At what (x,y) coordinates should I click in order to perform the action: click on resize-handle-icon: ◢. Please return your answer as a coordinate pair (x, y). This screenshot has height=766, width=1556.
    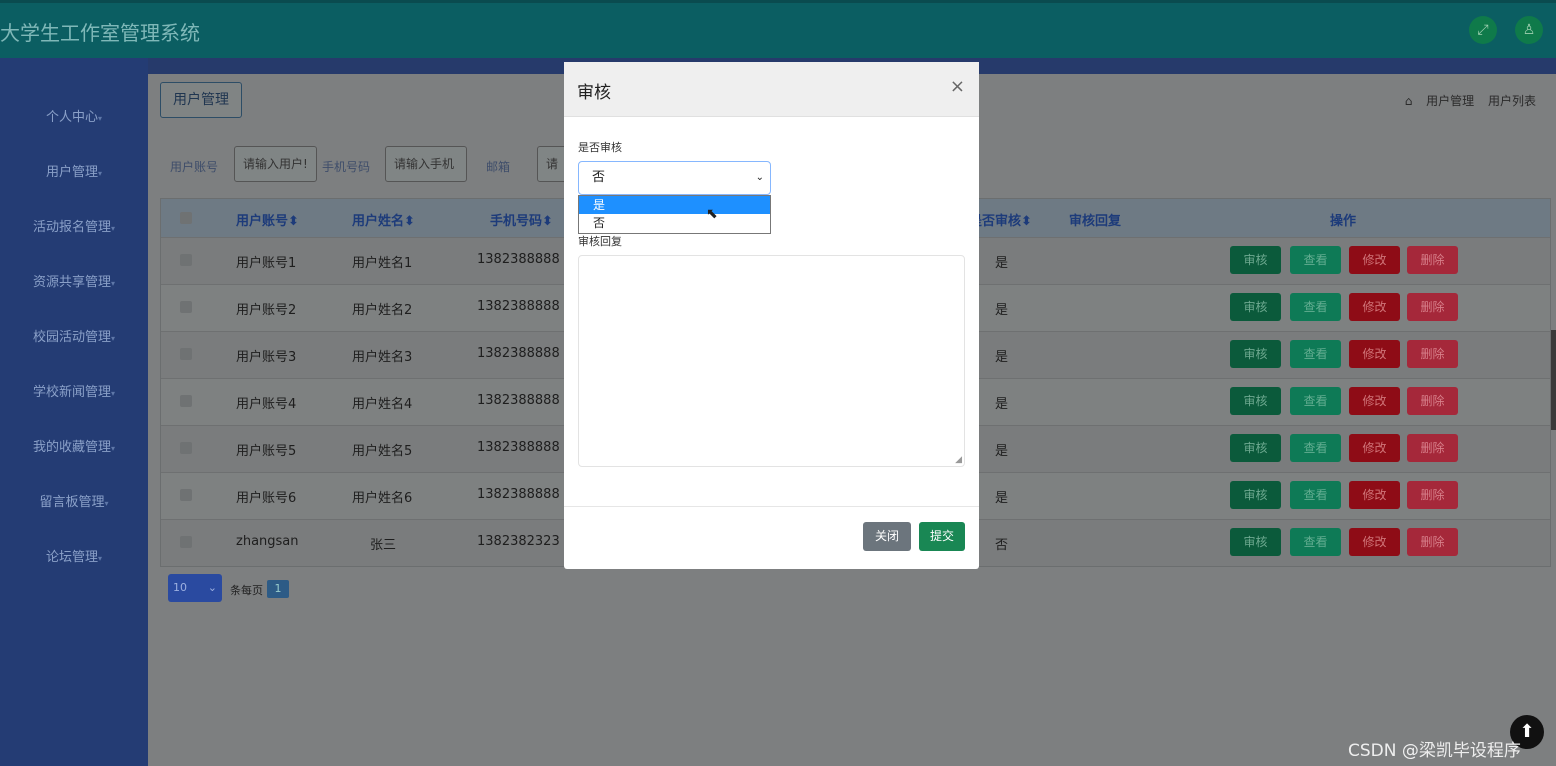
    Looking at the image, I should click on (958, 460).